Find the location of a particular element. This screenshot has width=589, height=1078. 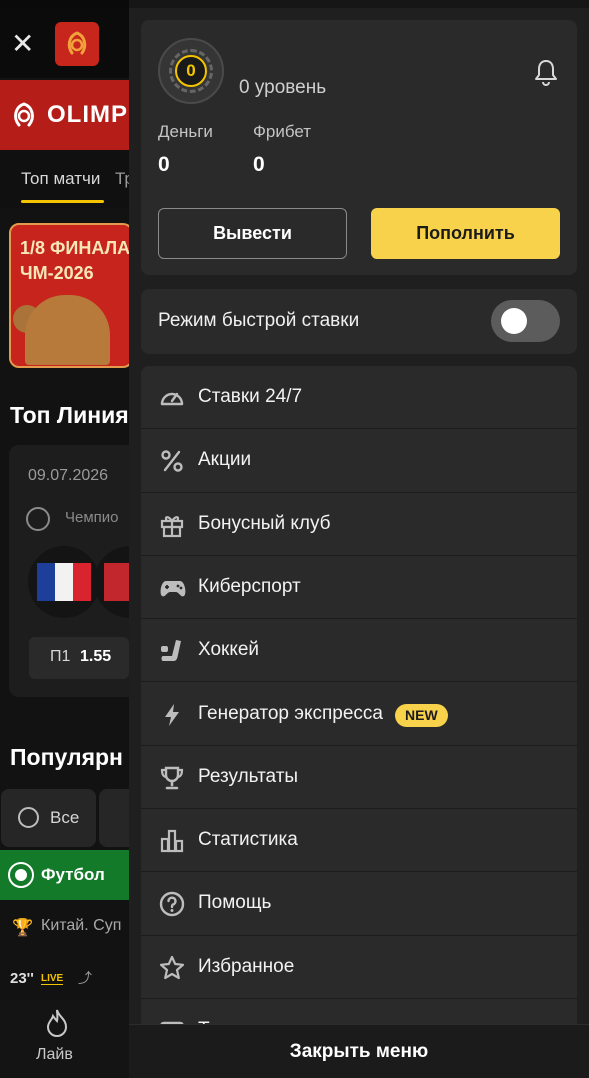

menu-item-label: Ставки 24/7 is located at coordinates (250, 396).